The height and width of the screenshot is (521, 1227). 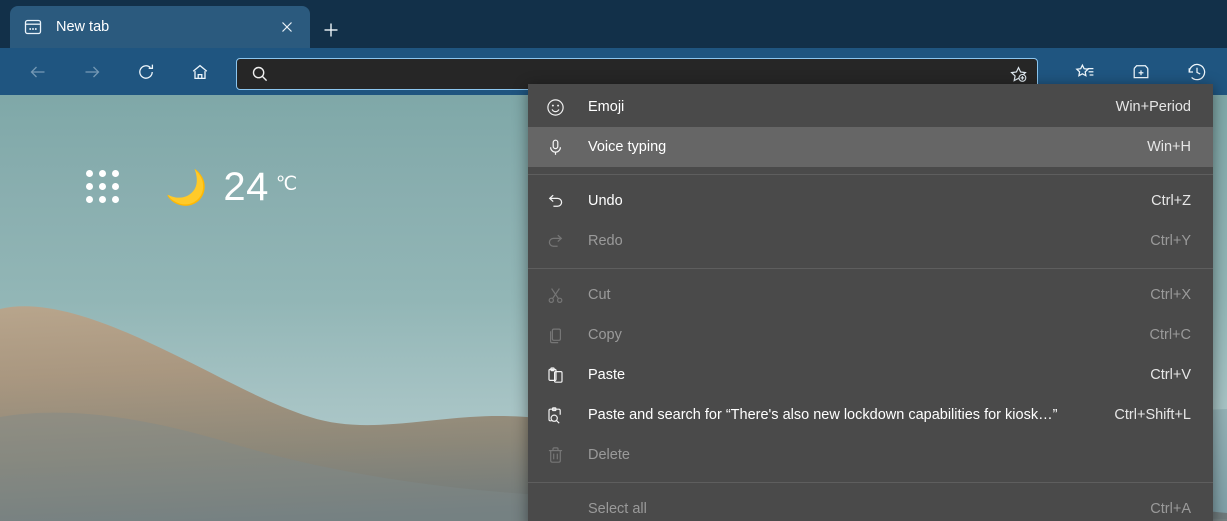 I want to click on menu-item-accelerator: Ctrl+A, so click(x=1170, y=509).